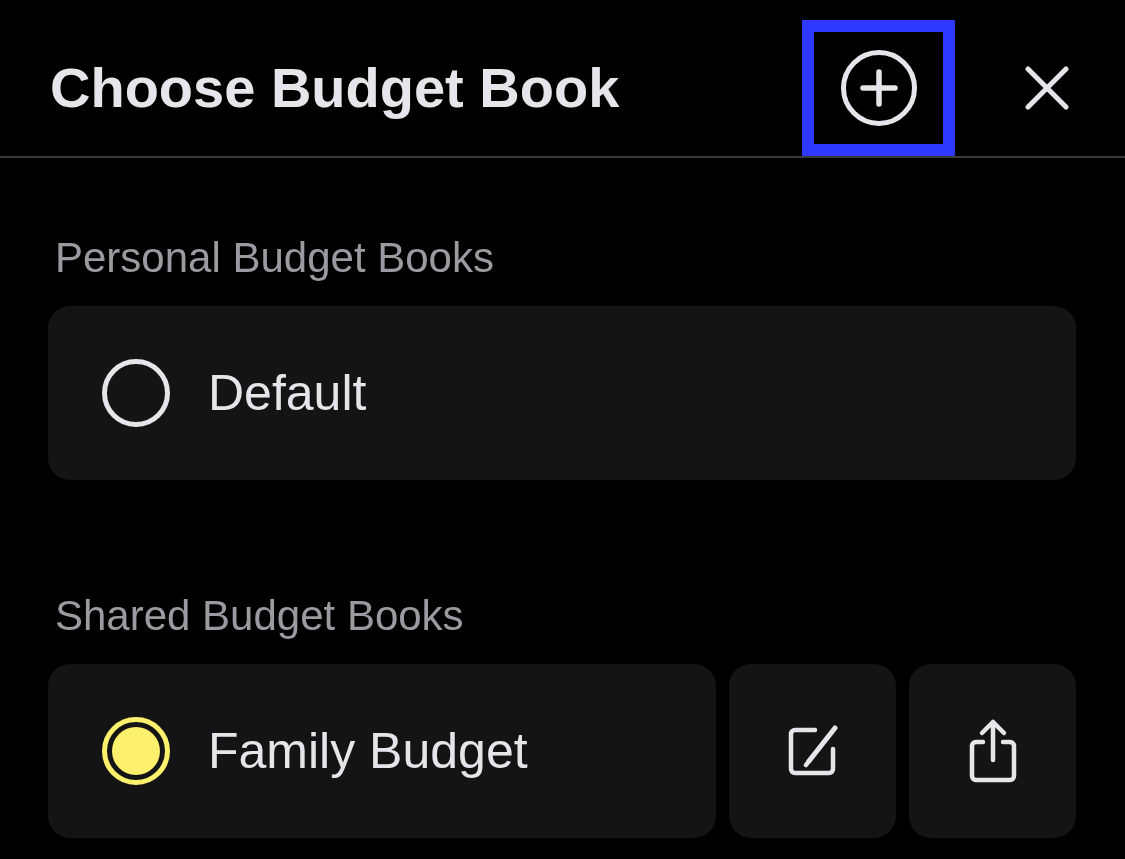  I want to click on share-icon, so click(992, 751).